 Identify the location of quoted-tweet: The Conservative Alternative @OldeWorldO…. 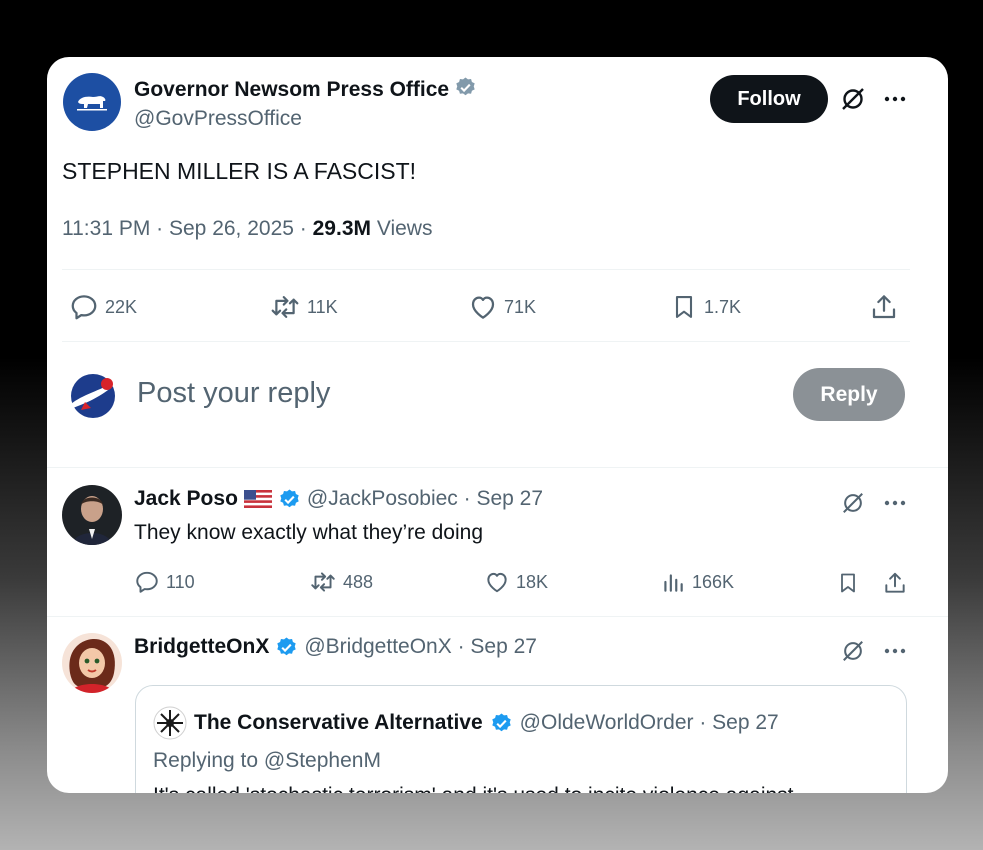
(521, 739).